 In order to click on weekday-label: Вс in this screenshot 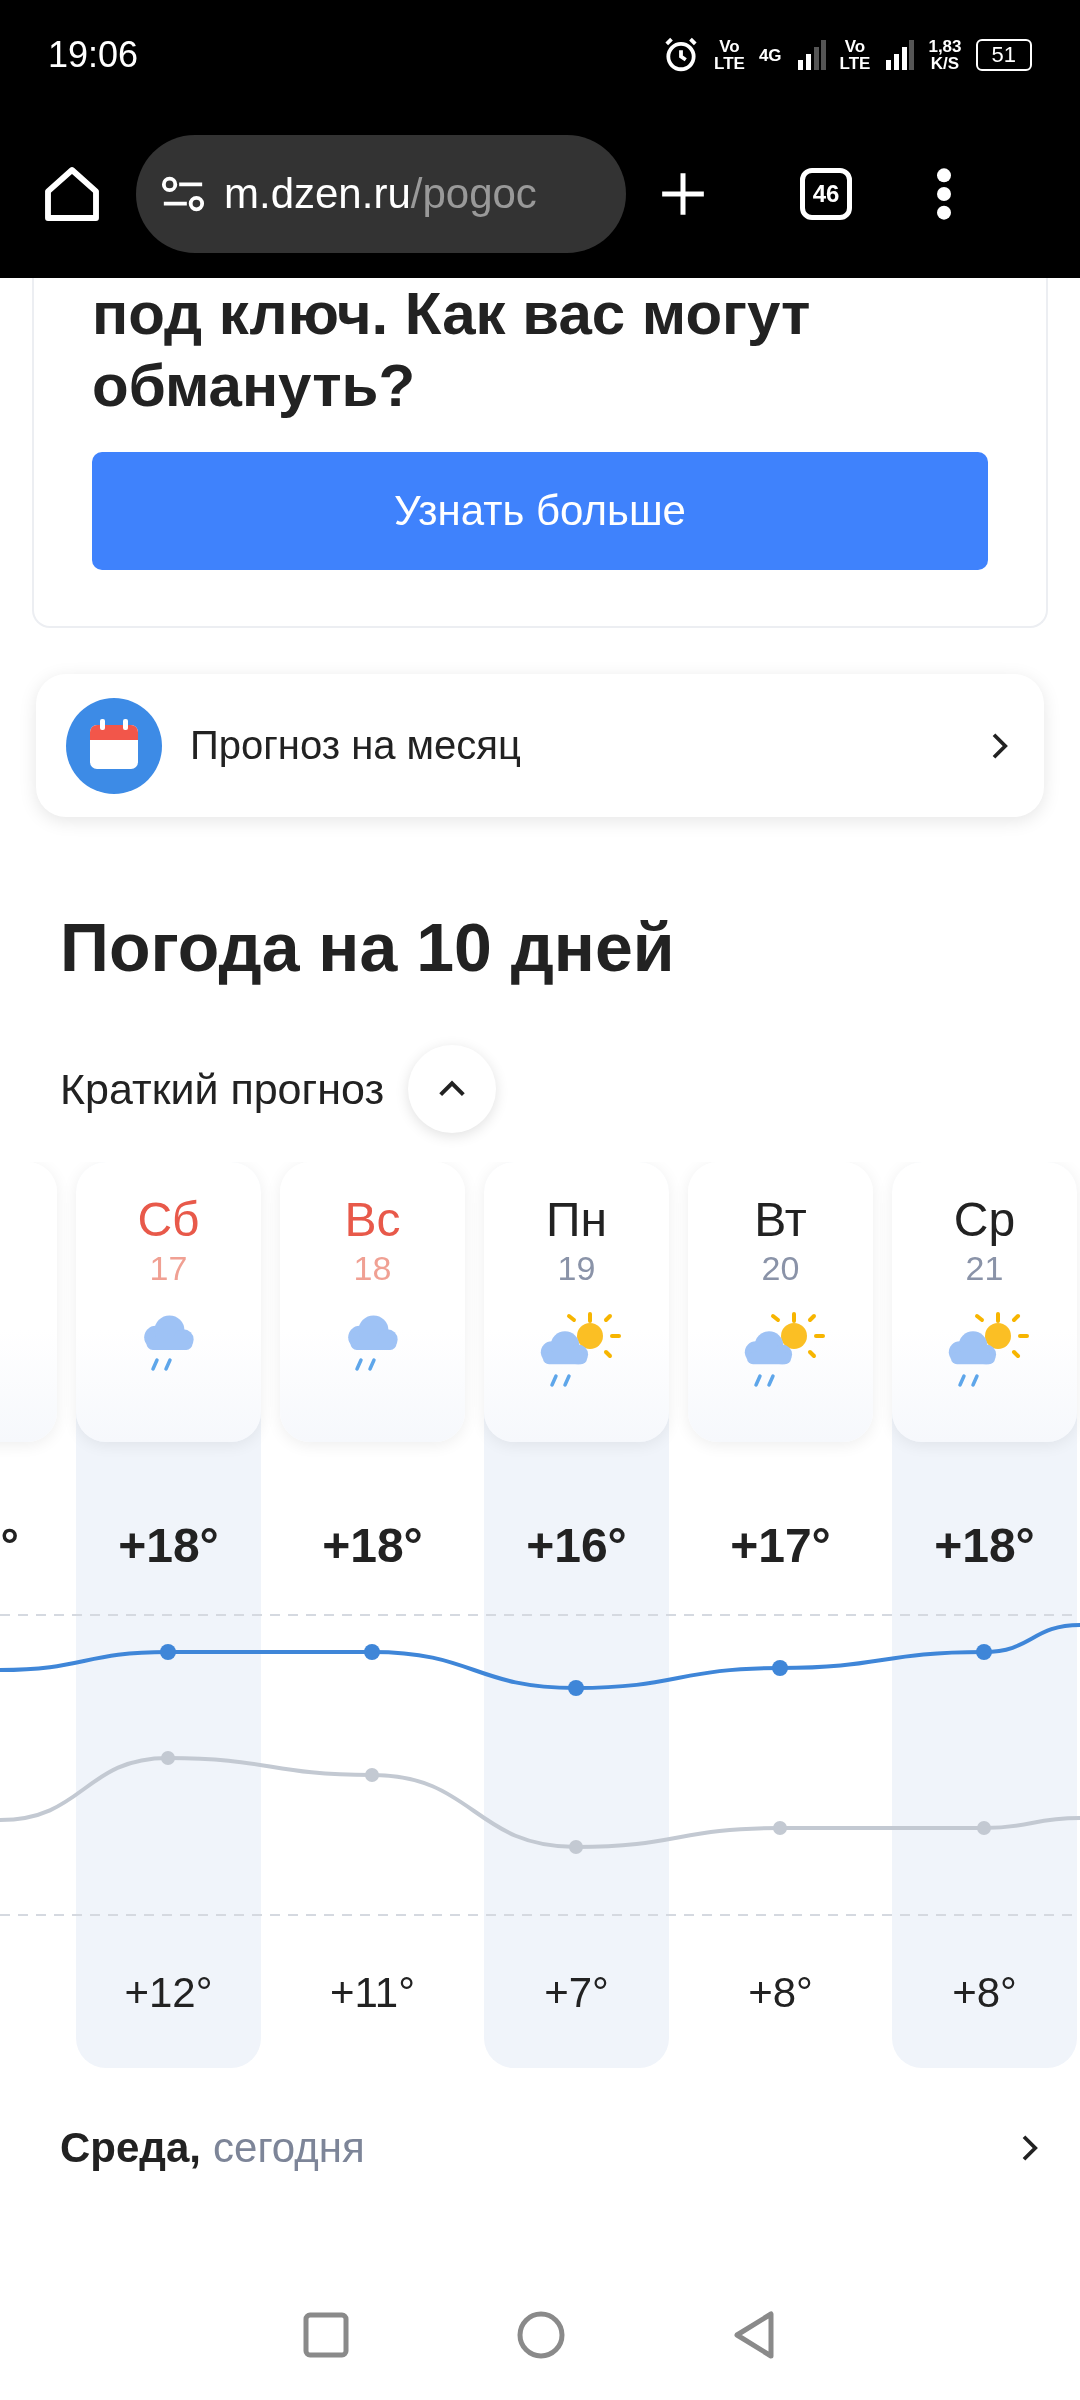, I will do `click(372, 1220)`.